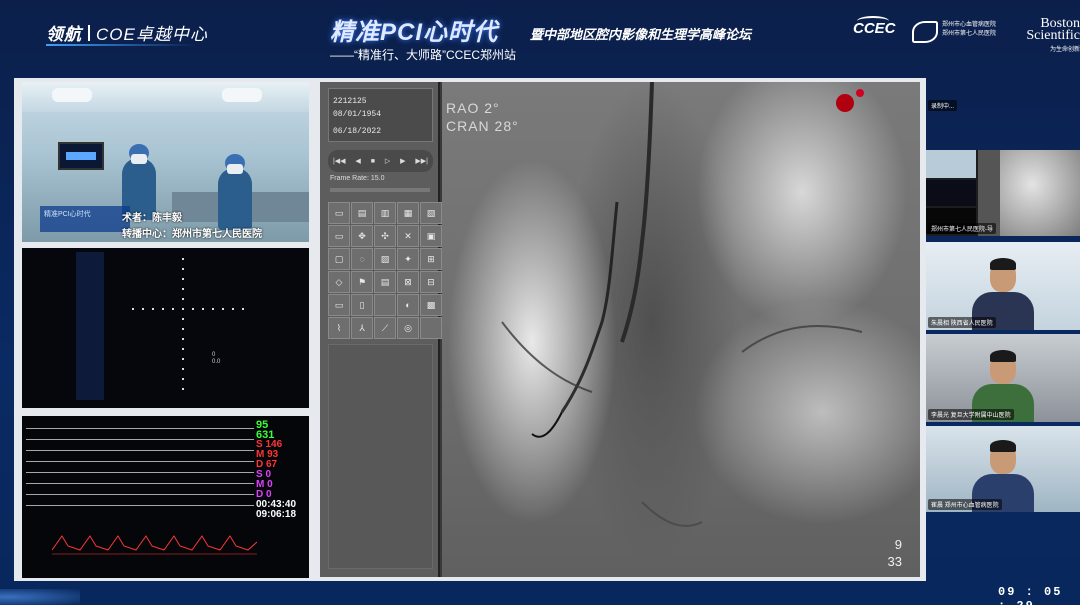 Image resolution: width=1080 pixels, height=605 pixels. I want to click on tool-button-icon: ▩, so click(431, 305).